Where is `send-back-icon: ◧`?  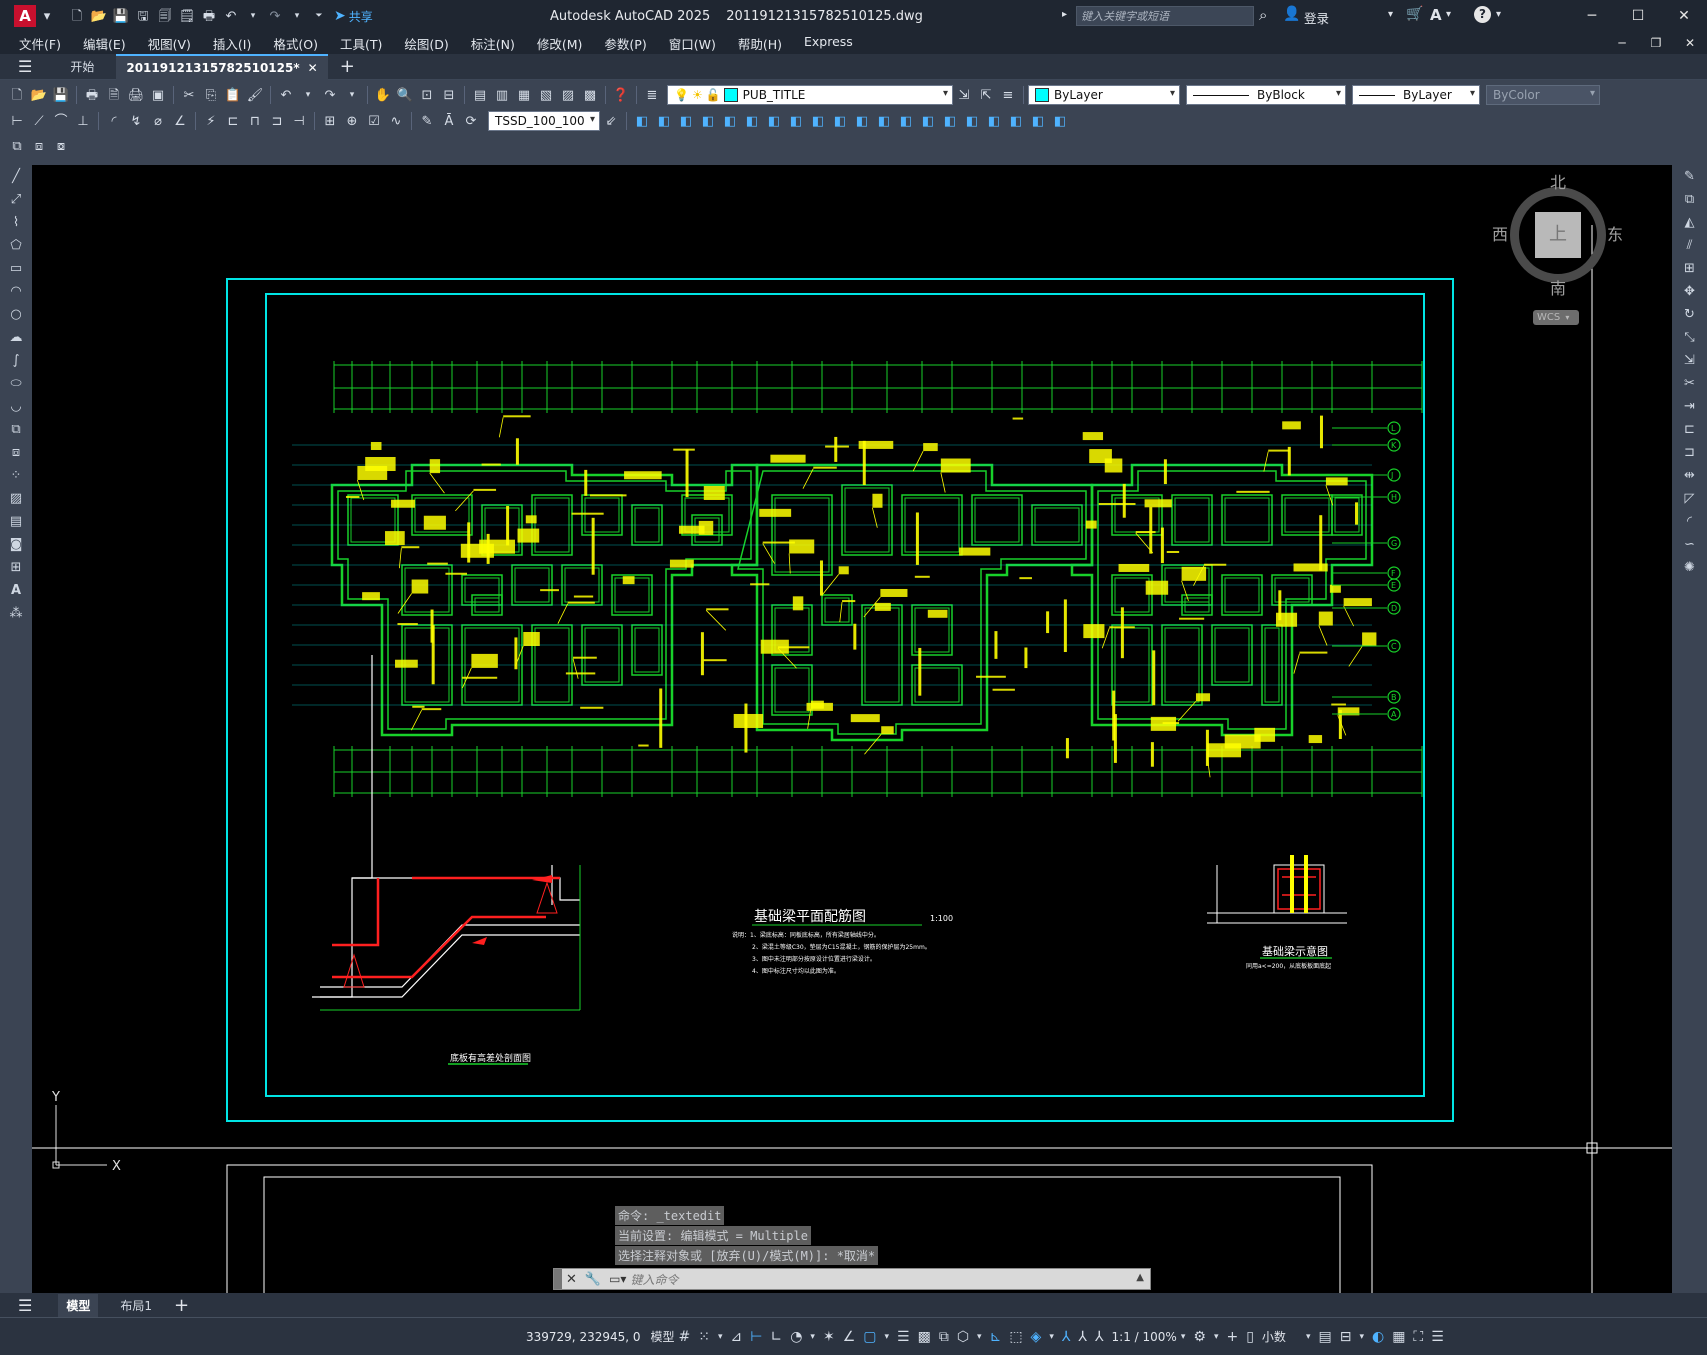
send-back-icon: ◧ is located at coordinates (840, 121).